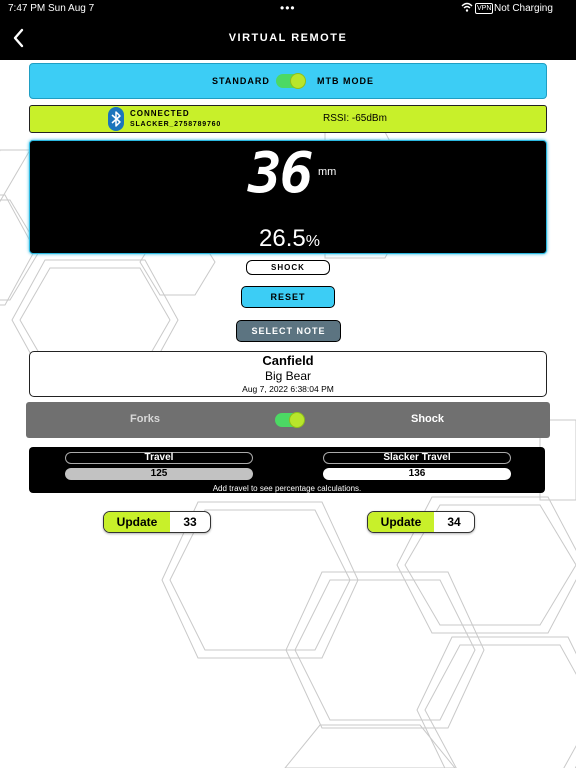 The height and width of the screenshot is (768, 576). I want to click on travel-display: 36 mm 26.5%, so click(288, 197).